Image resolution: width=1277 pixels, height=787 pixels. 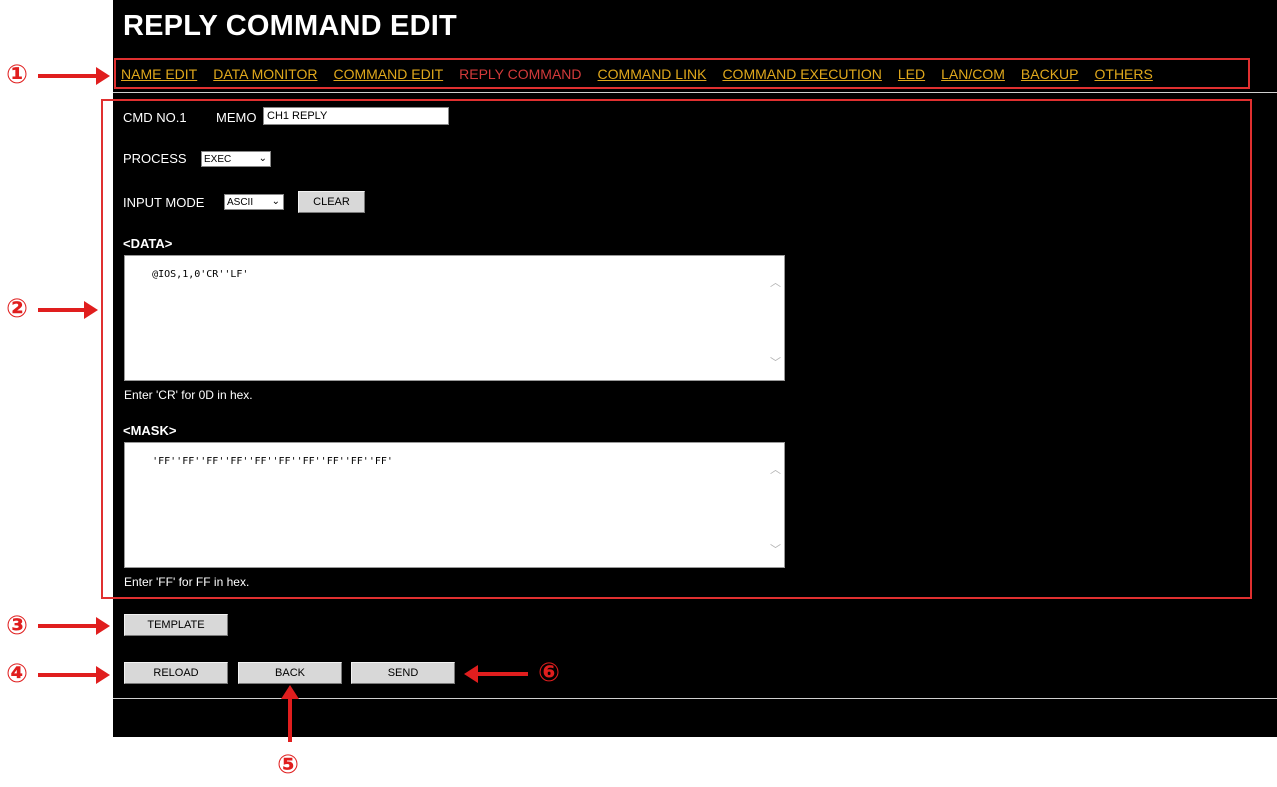 What do you see at coordinates (288, 765) in the screenshot?
I see `callout-5: ⑤` at bounding box center [288, 765].